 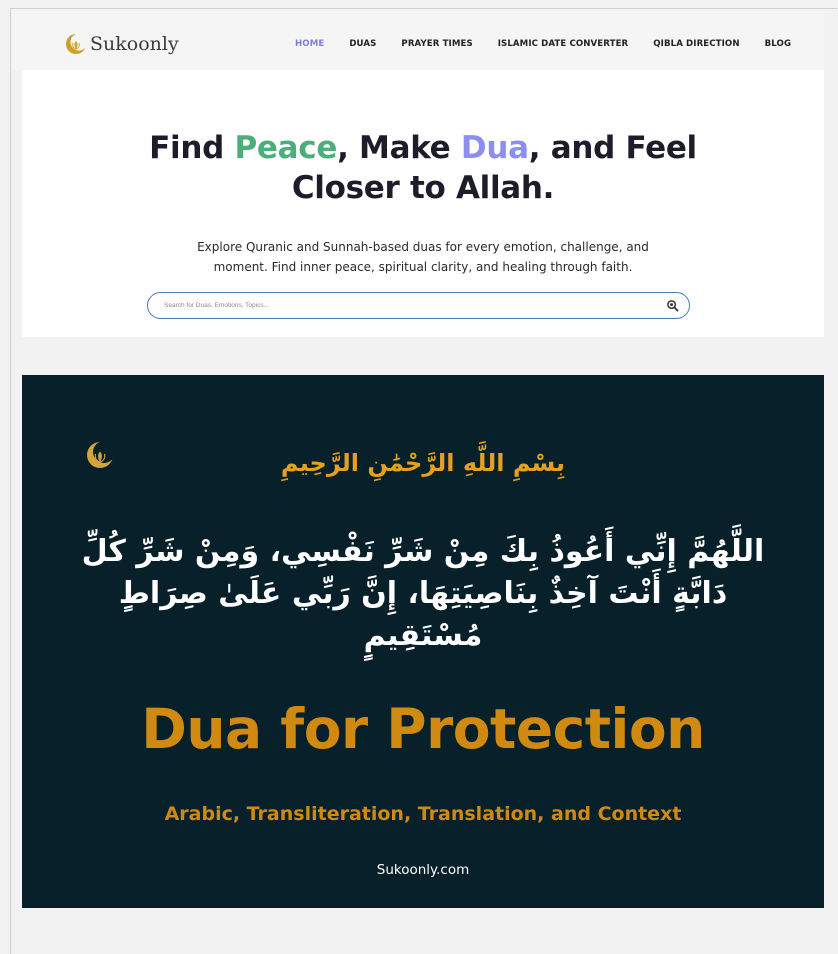 I want to click on nav-islamic-date-converter: ISLAMIC DATE CONVERTER, so click(x=563, y=44).